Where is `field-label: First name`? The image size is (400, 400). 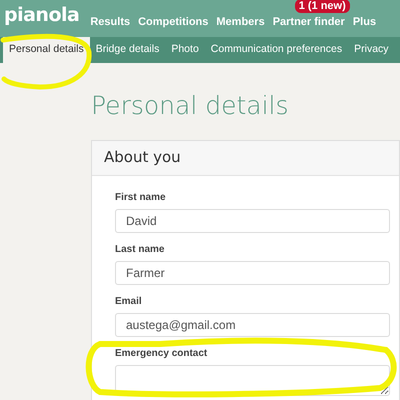 field-label: First name is located at coordinates (141, 197).